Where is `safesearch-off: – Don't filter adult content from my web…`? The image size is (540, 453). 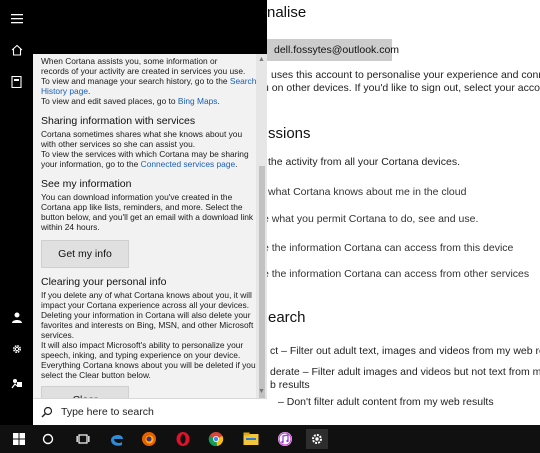
safesearch-off: – Don't filter adult content from my web… is located at coordinates (386, 402).